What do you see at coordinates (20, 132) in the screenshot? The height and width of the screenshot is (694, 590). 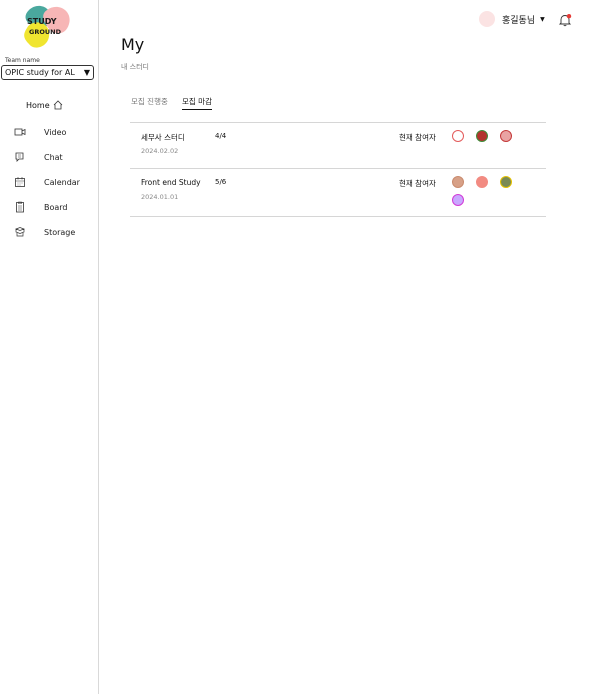 I see `video-icon` at bounding box center [20, 132].